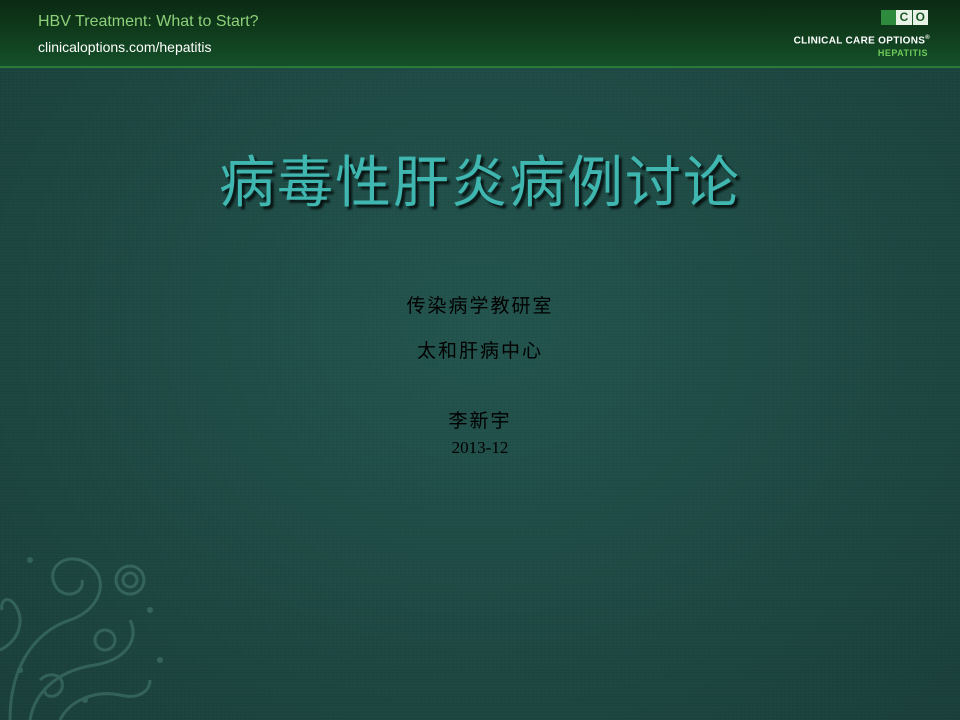 This screenshot has width=960, height=720. I want to click on header-title: HBV Treatment: What to Start?, so click(148, 21).